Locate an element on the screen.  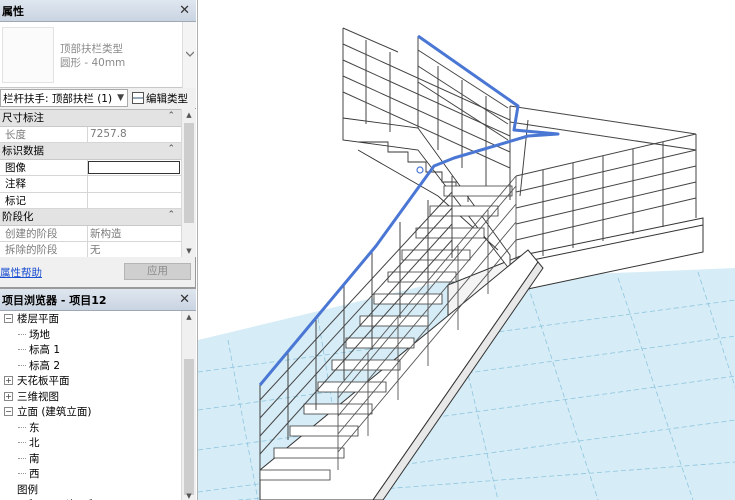
type-family: 顶部扶栏类型 is located at coordinates (91, 49).